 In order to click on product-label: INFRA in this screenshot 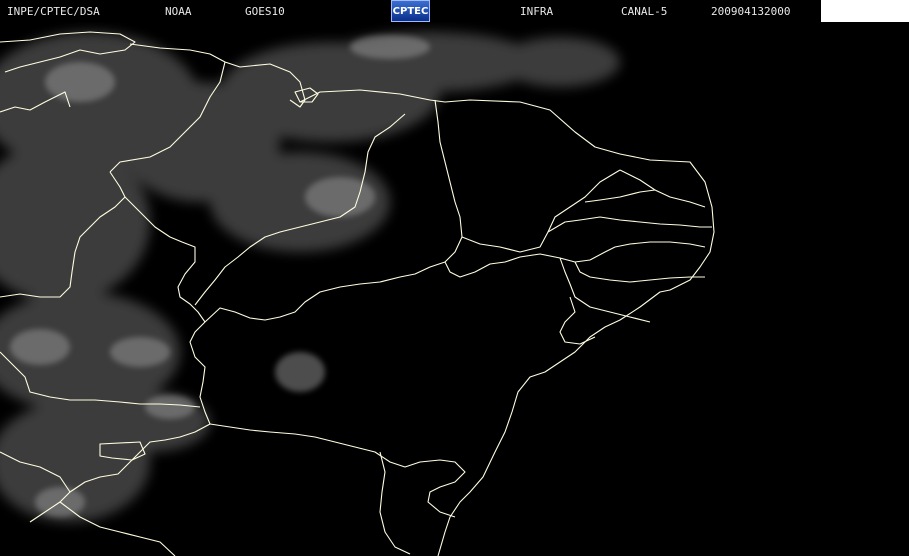, I will do `click(537, 11)`.